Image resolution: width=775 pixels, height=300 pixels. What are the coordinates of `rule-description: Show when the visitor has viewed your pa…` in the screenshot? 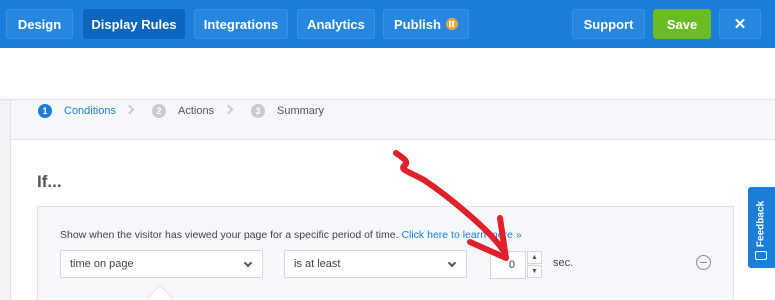 It's located at (291, 235).